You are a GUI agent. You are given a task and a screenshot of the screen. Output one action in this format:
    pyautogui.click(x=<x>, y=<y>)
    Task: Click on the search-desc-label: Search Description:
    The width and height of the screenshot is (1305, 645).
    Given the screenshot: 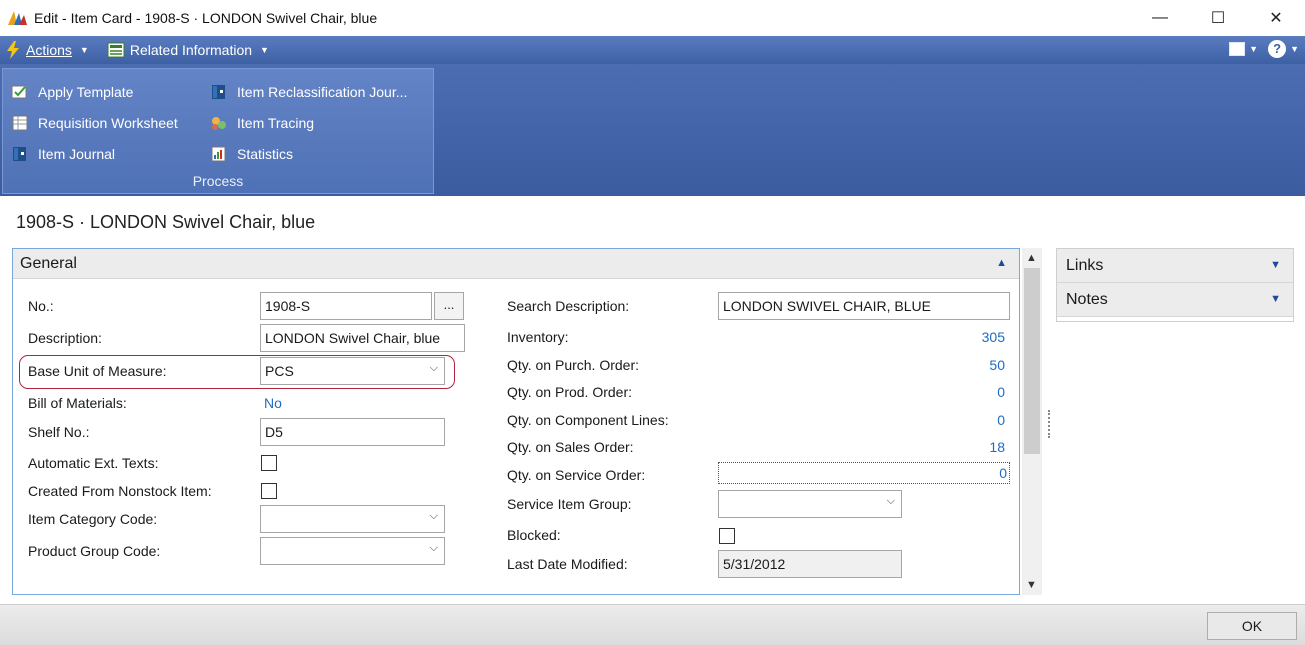 What is the action you would take?
    pyautogui.click(x=568, y=306)
    